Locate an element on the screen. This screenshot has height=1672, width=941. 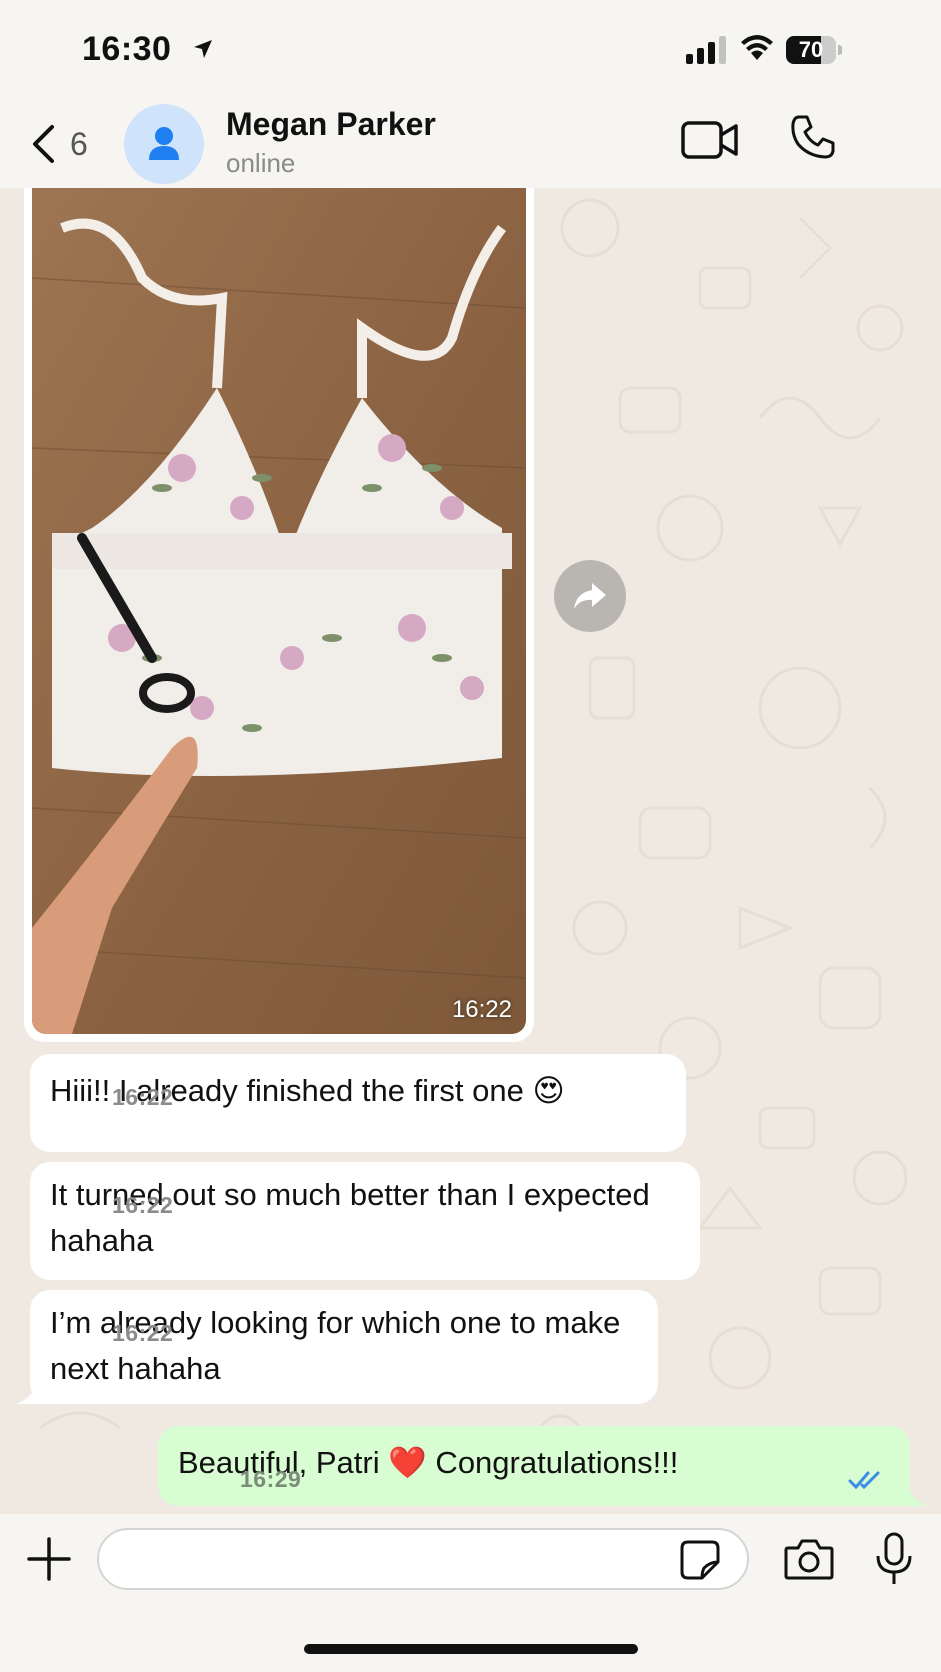
contact-name: Megan Parker is located at coordinates (331, 124).